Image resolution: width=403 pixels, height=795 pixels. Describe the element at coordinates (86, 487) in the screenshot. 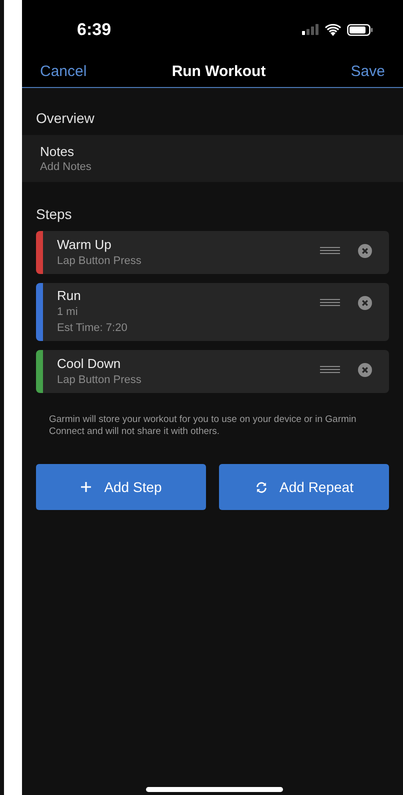

I see `plus-icon` at that location.